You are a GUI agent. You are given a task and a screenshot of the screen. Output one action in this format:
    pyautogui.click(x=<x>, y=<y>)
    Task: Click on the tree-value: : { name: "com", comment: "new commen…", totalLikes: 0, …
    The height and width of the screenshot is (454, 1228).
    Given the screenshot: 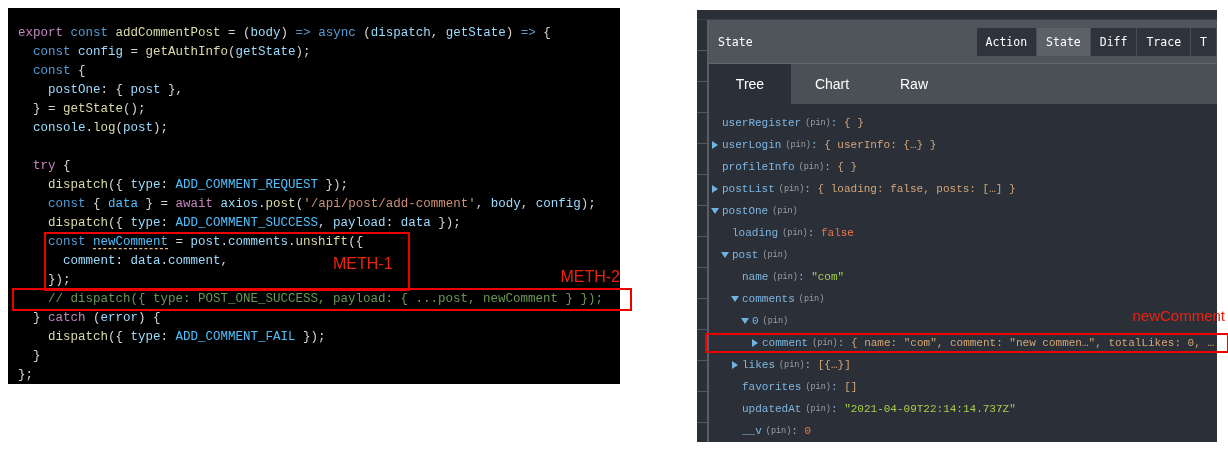 What is the action you would take?
    pyautogui.click(x=1025, y=343)
    